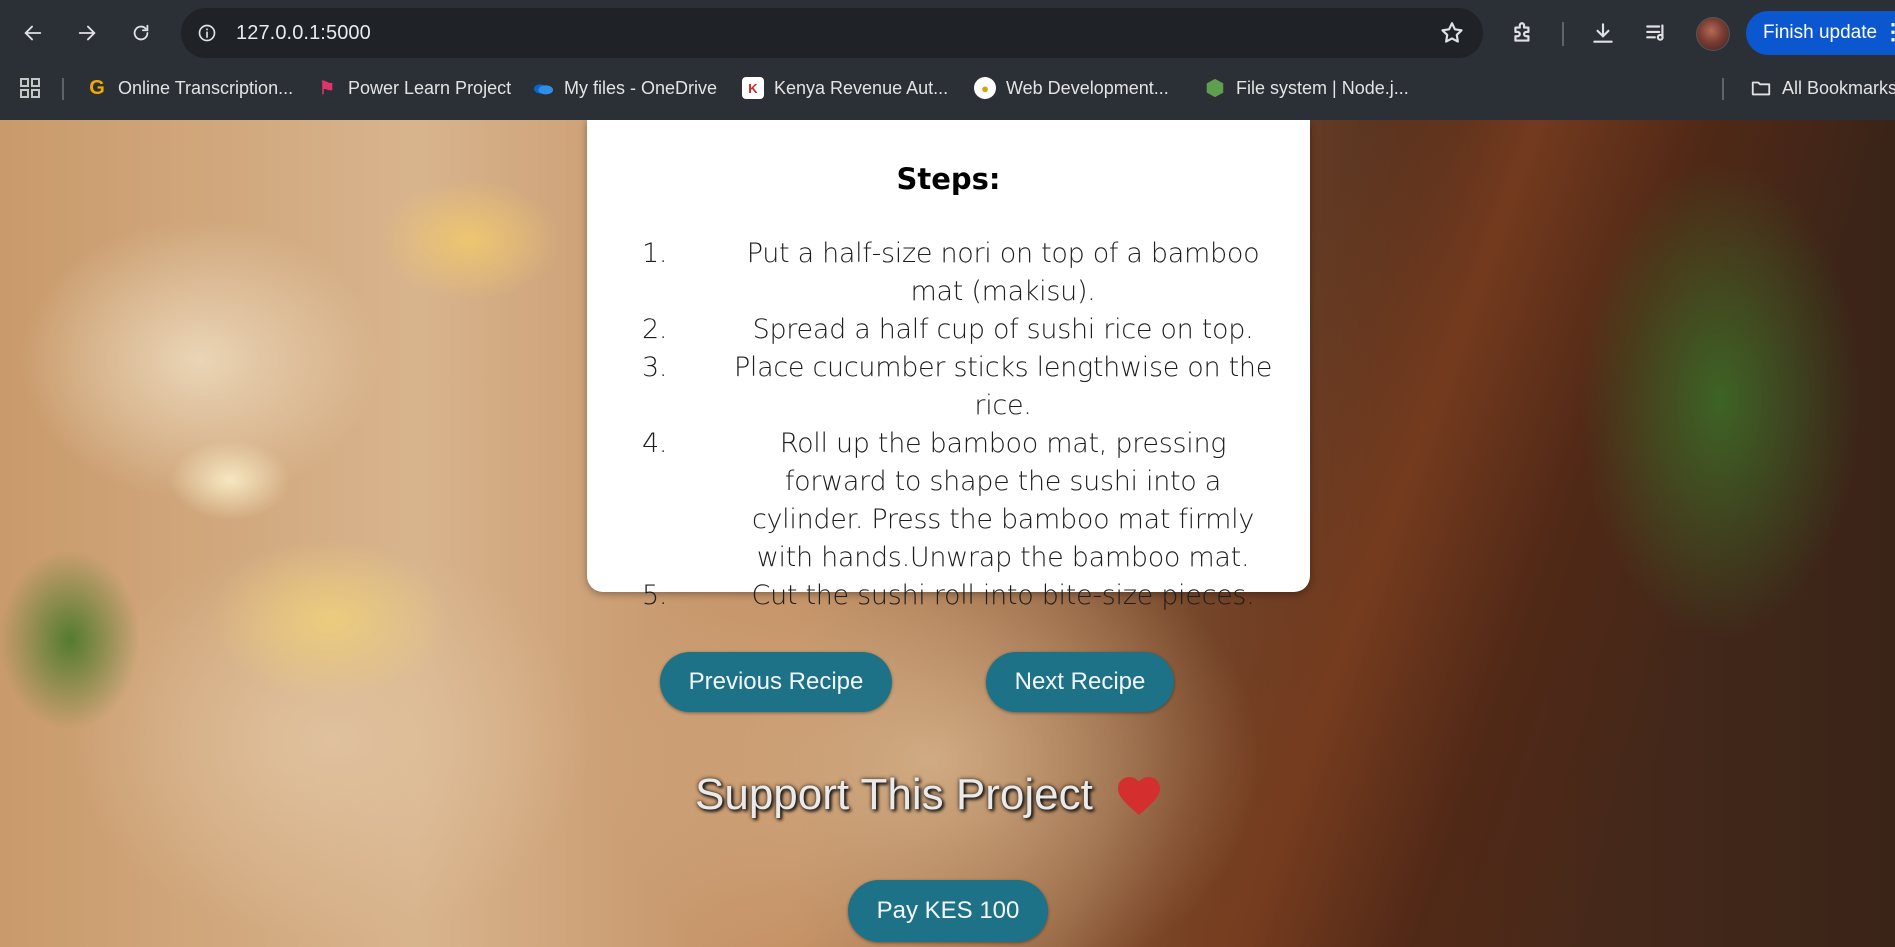  I want to click on step-number: 1., so click(655, 253).